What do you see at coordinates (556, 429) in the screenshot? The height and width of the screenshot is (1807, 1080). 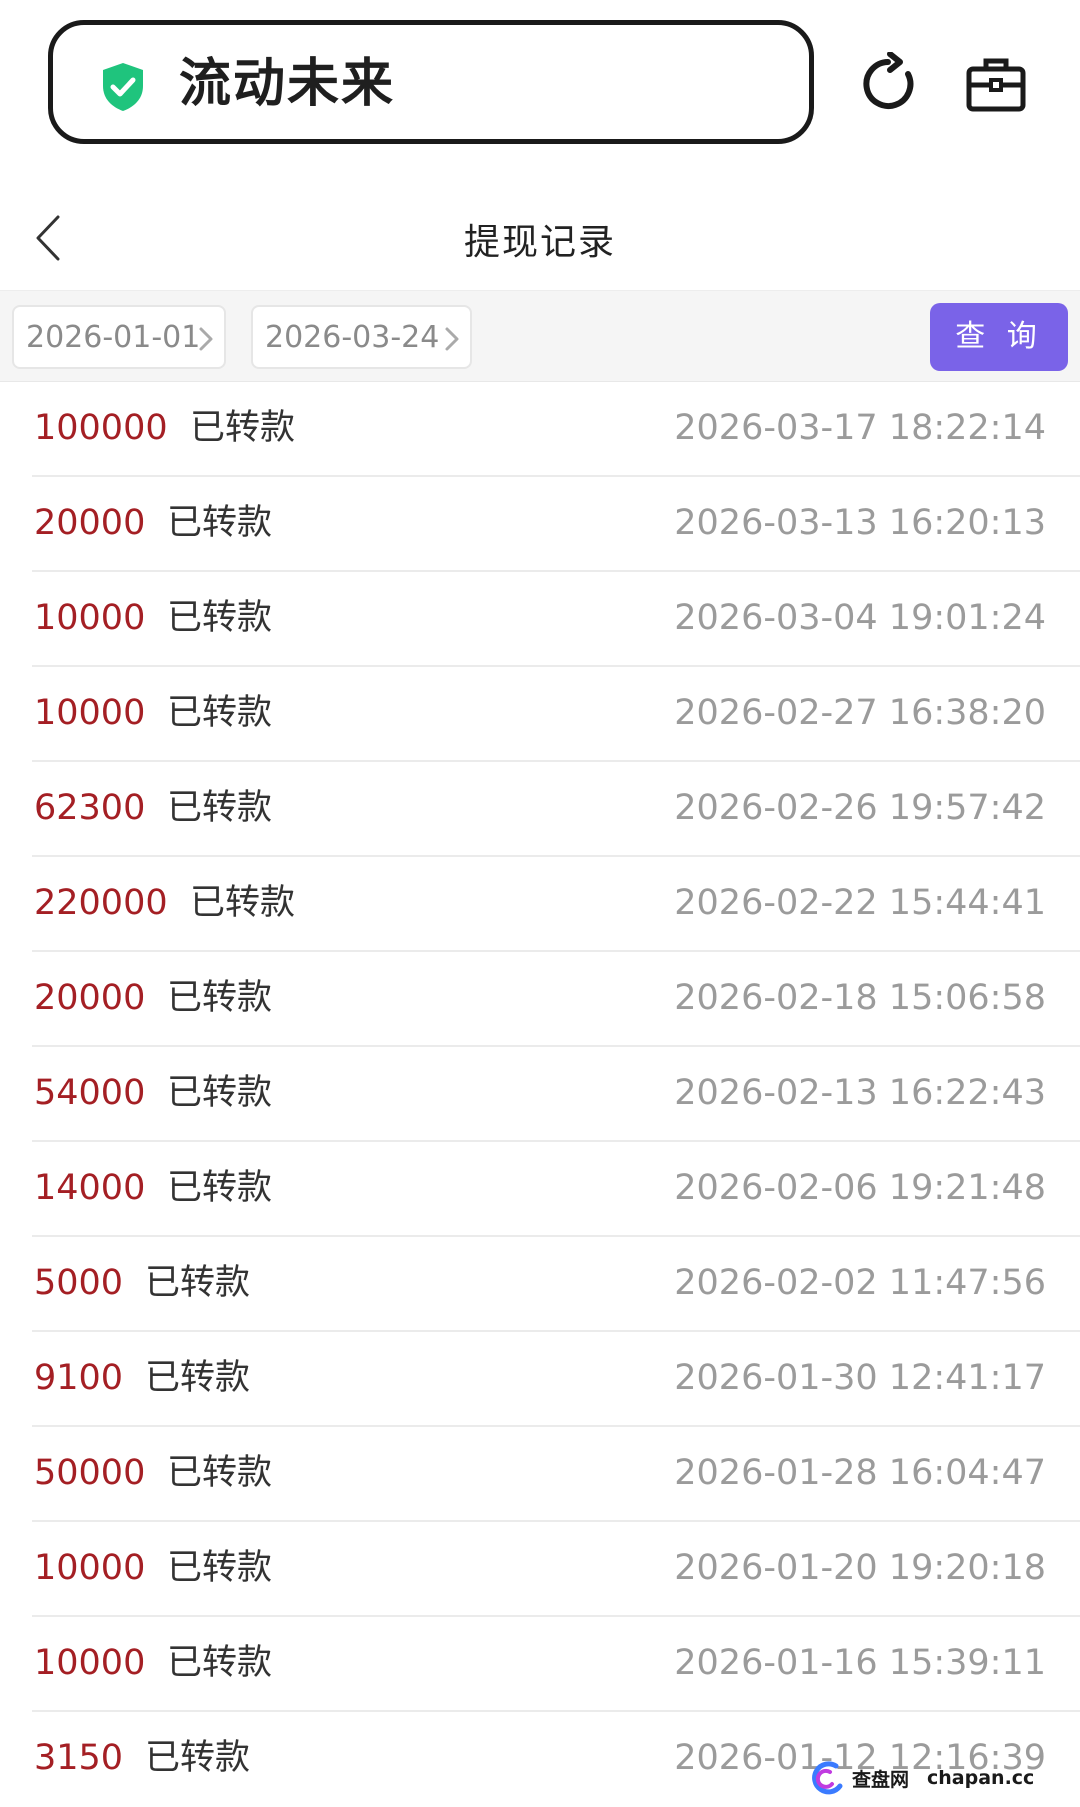 I see `record-row: 100000 已转款 2026-03-17 18:22:14` at bounding box center [556, 429].